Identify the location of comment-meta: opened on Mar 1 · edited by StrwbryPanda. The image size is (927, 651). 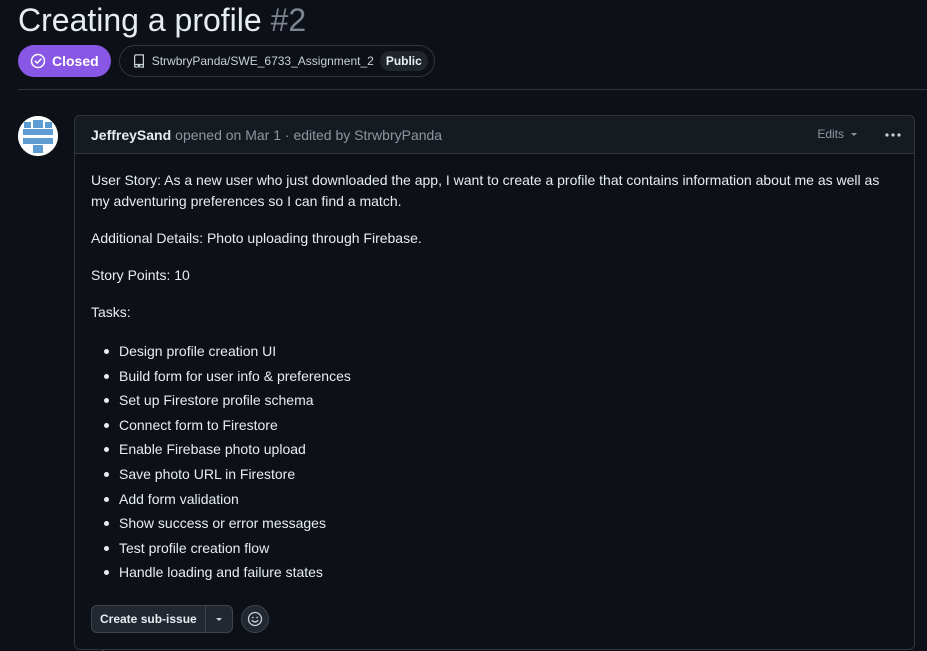
(309, 134).